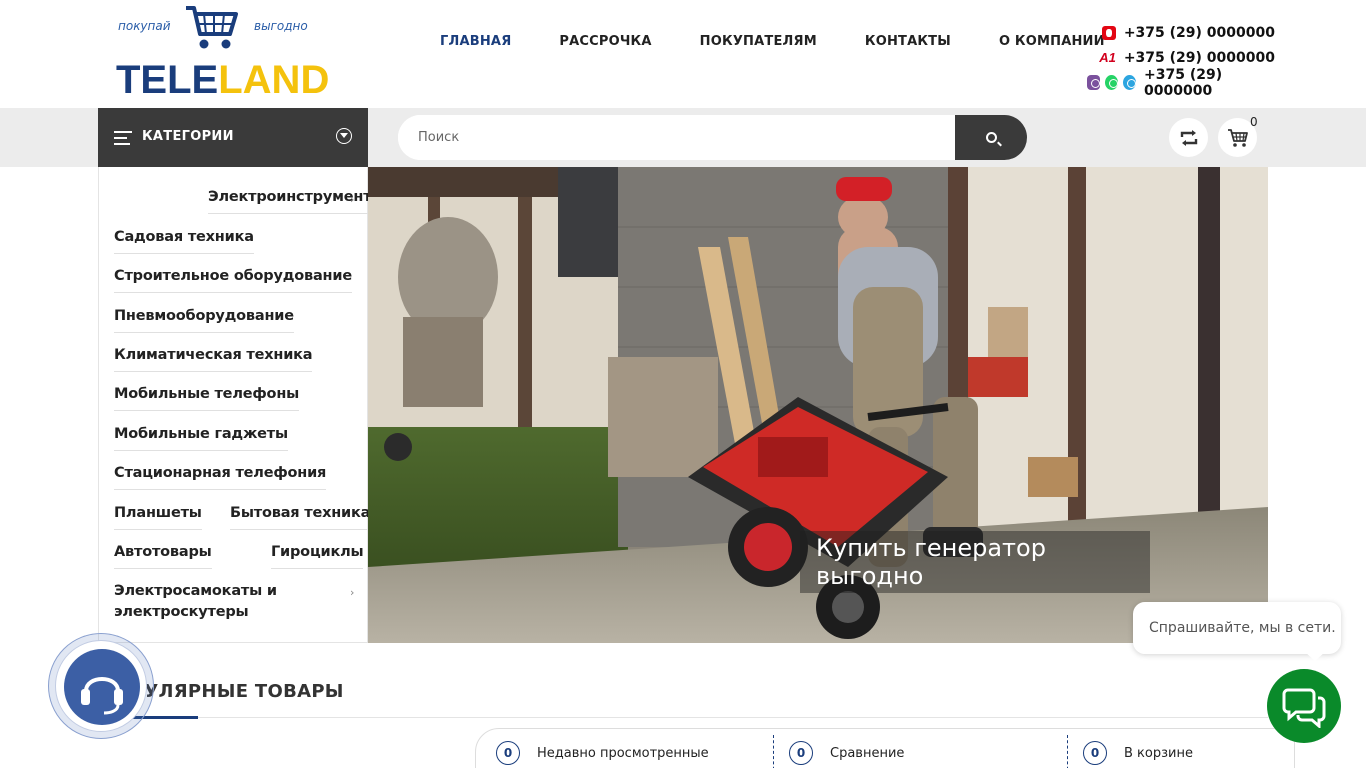 Image resolution: width=1366 pixels, height=768 pixels. What do you see at coordinates (220, 477) in the screenshot?
I see `category-item: Стационарная телефония` at bounding box center [220, 477].